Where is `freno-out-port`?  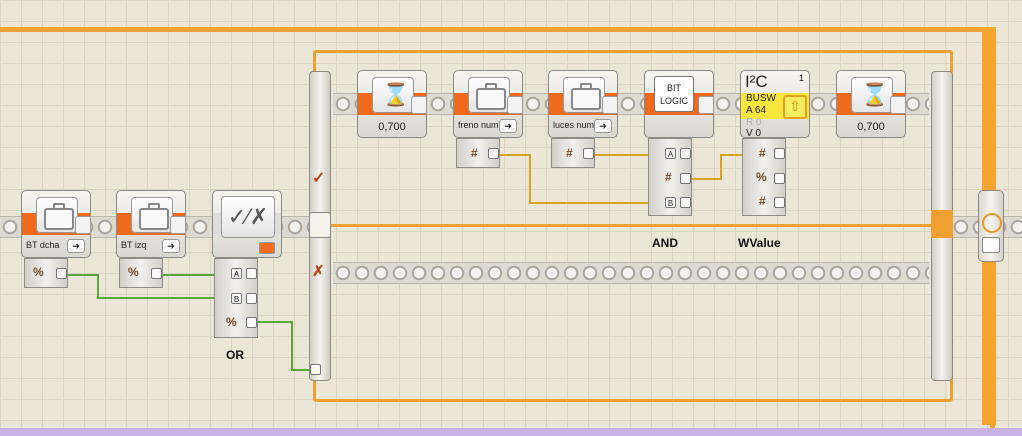 freno-out-port is located at coordinates (493, 153).